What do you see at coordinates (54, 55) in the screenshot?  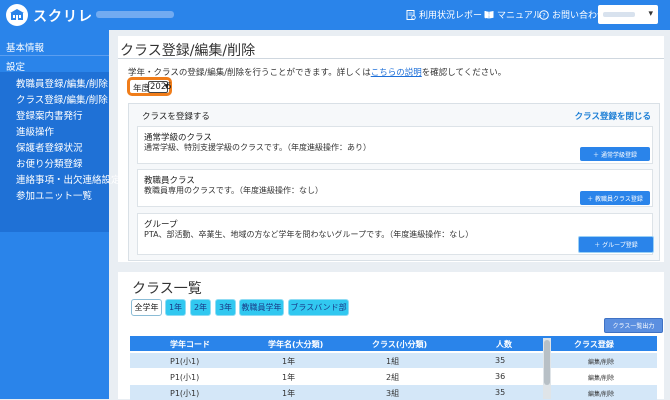 I see `sidebar-divider` at bounding box center [54, 55].